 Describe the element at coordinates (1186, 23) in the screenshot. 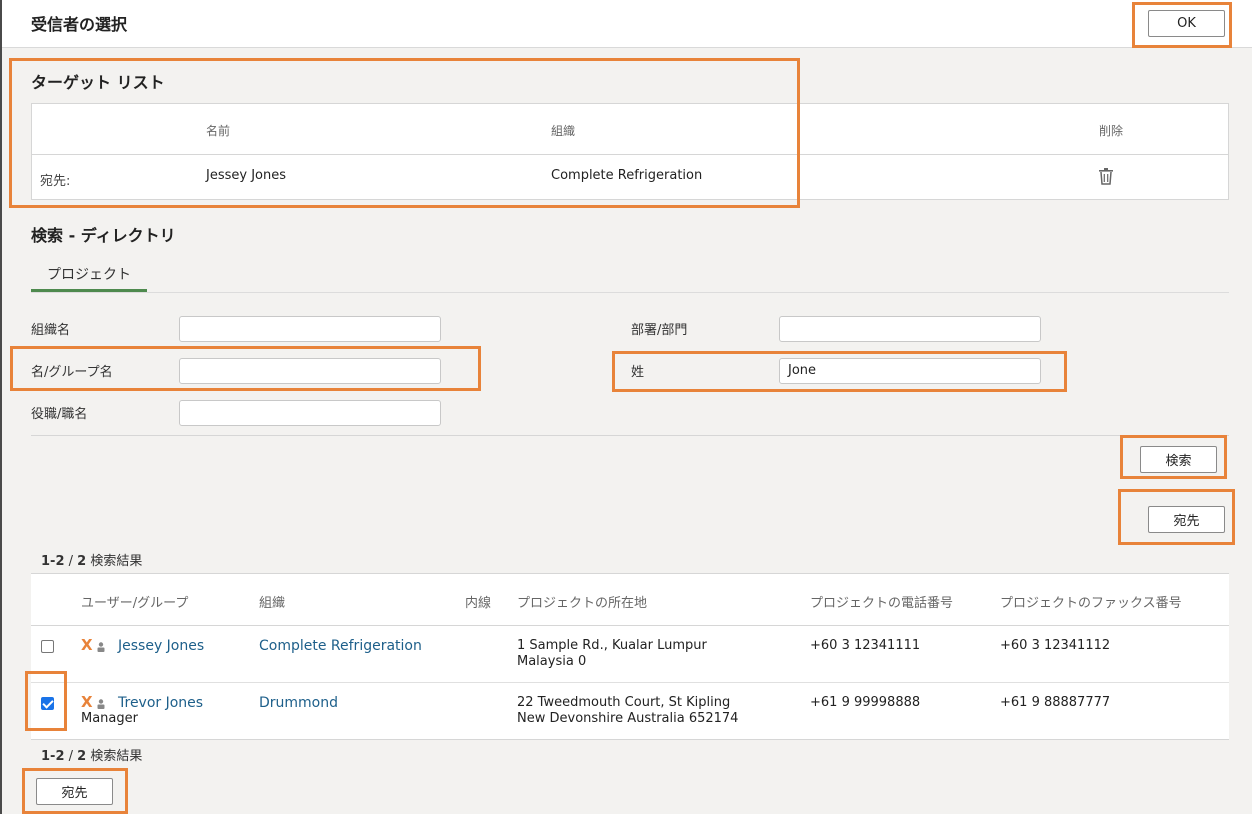

I see `ok-button: OK` at that location.